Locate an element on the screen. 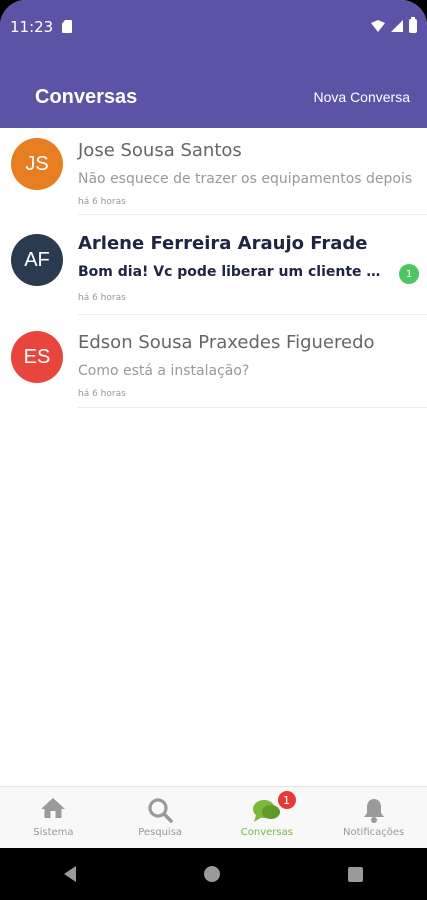 This screenshot has width=427, height=900. page-title: Conversas is located at coordinates (86, 97).